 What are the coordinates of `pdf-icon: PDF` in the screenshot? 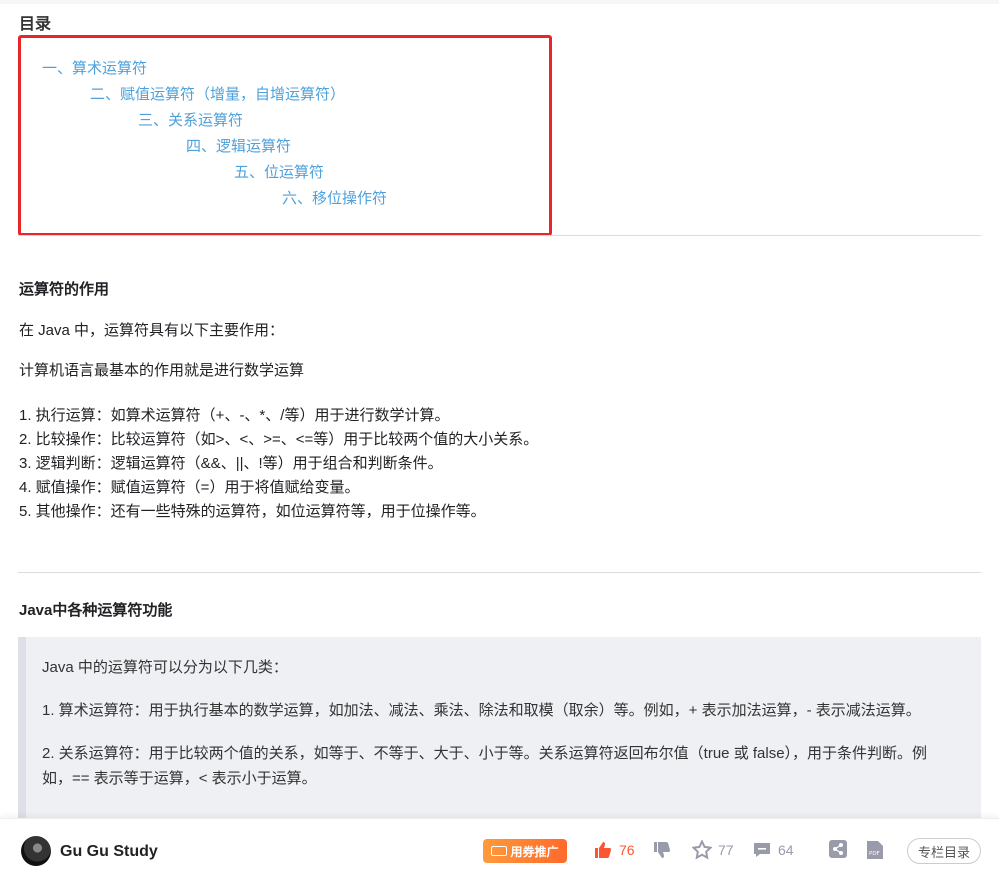 It's located at (875, 850).